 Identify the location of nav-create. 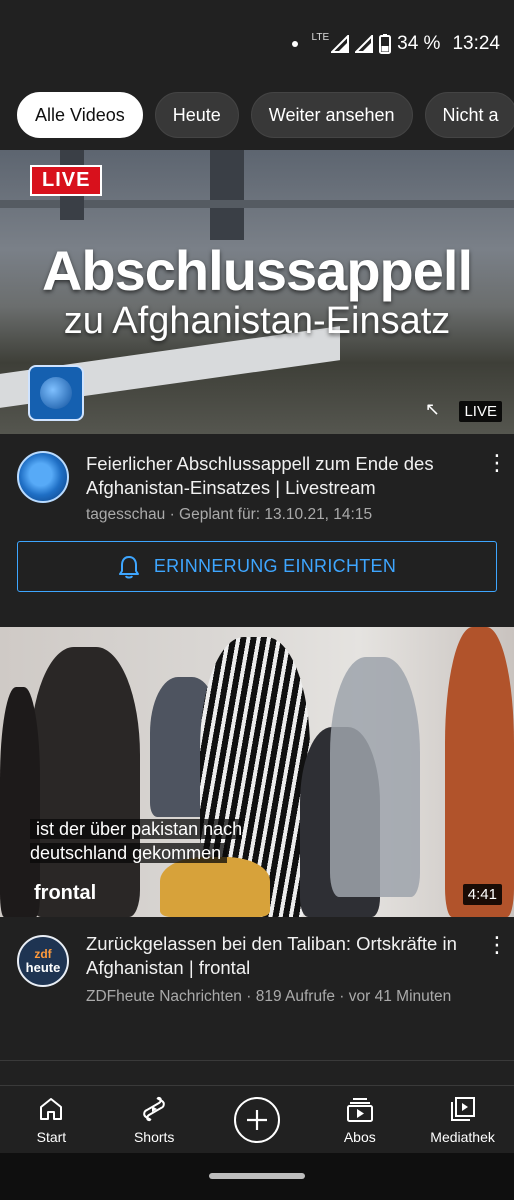
(257, 1119).